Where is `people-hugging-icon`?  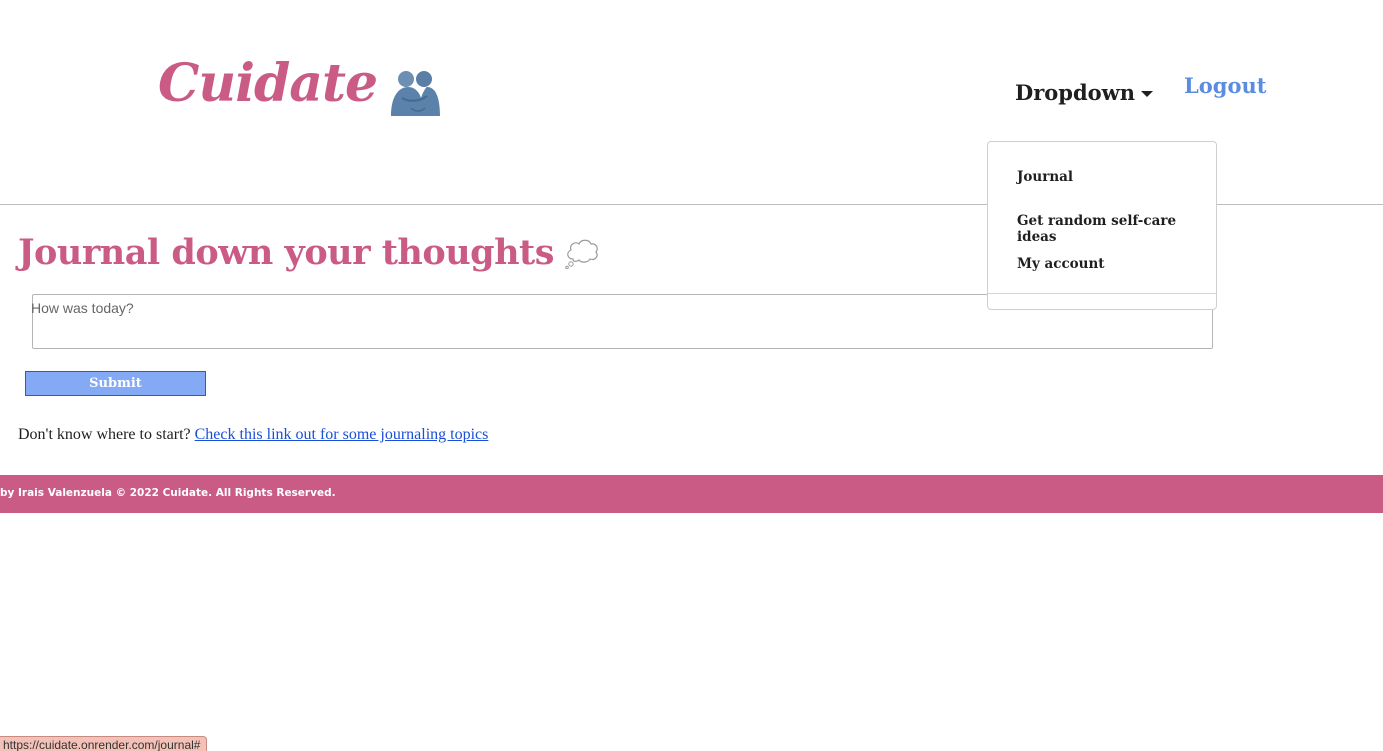
people-hugging-icon is located at coordinates (416, 93).